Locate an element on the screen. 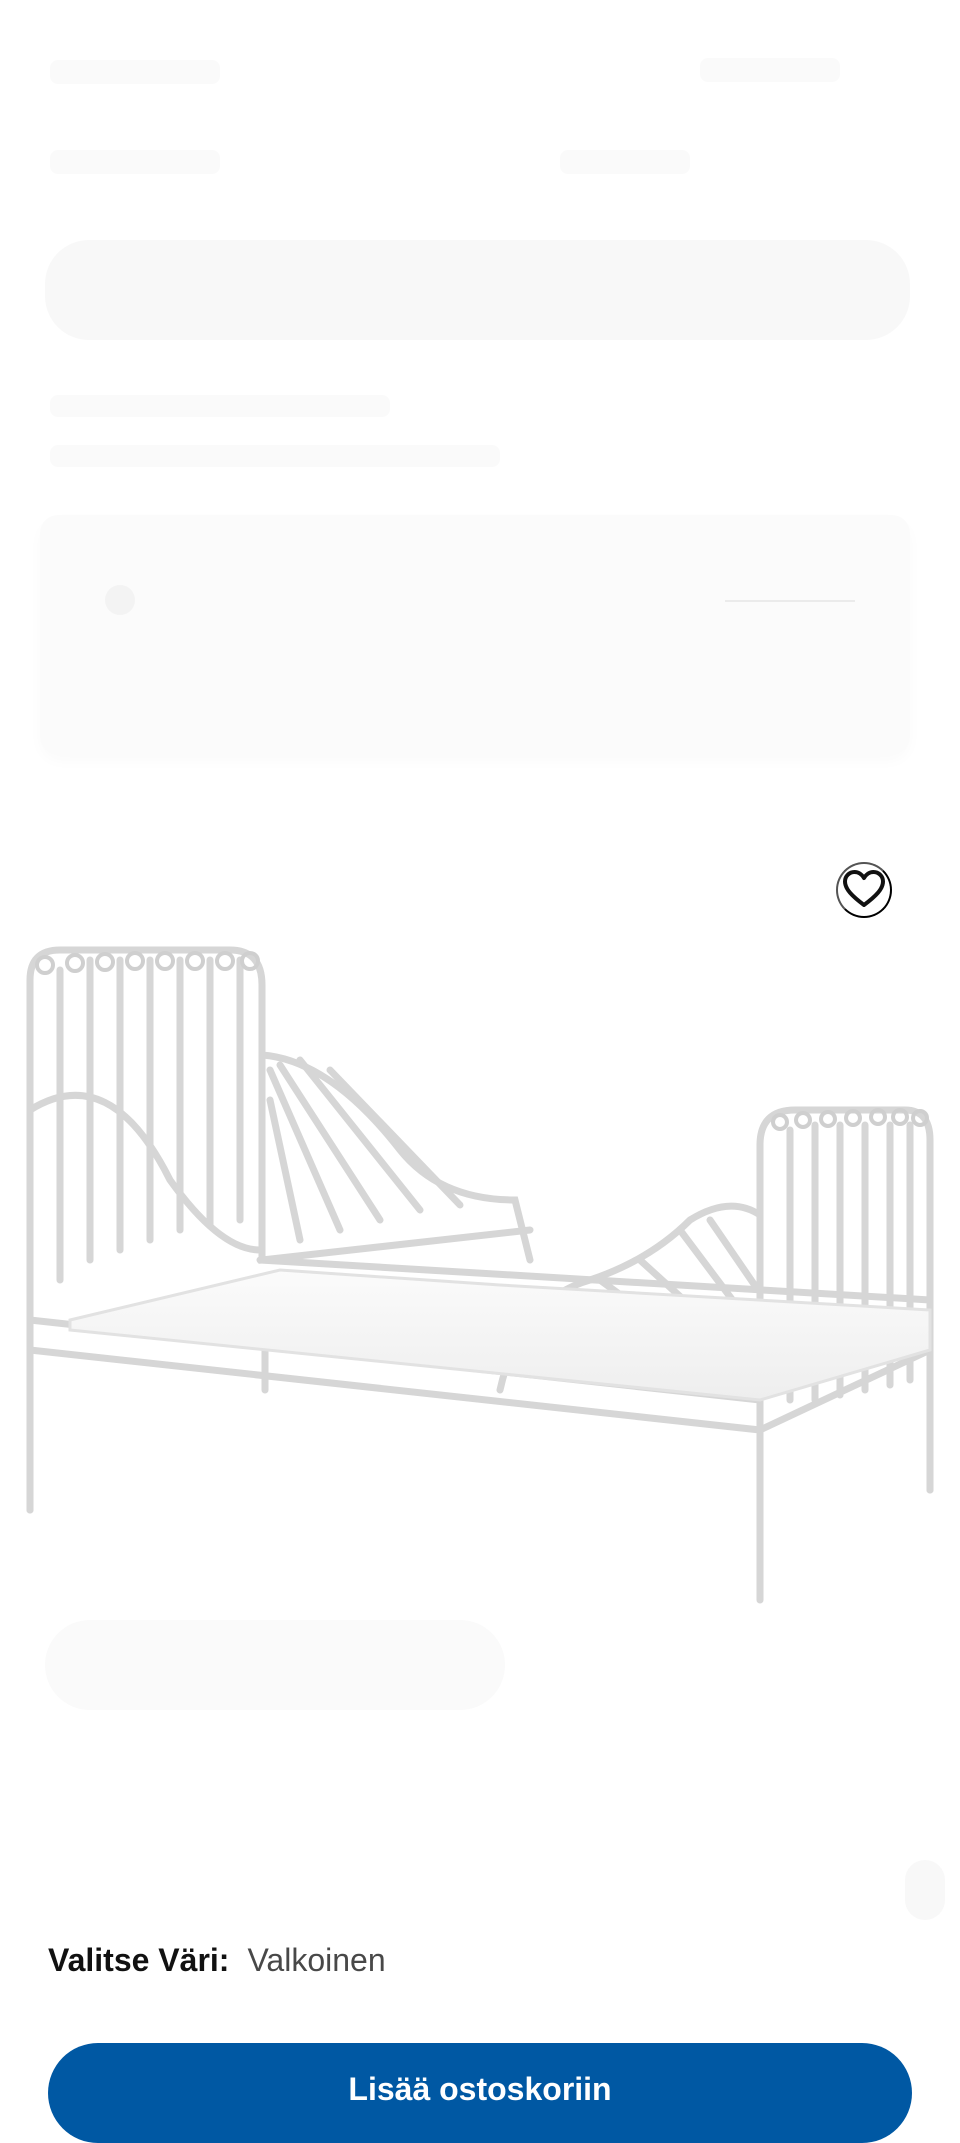  ghost-info-card is located at coordinates (475, 635).